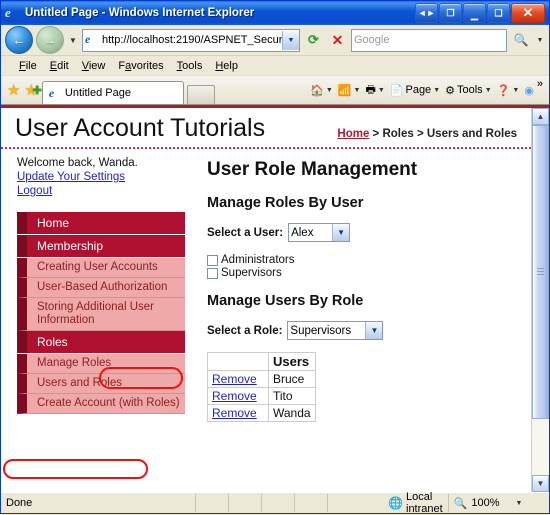 The width and height of the screenshot is (550, 515). What do you see at coordinates (238, 361) in the screenshot?
I see `table-header-blank` at bounding box center [238, 361].